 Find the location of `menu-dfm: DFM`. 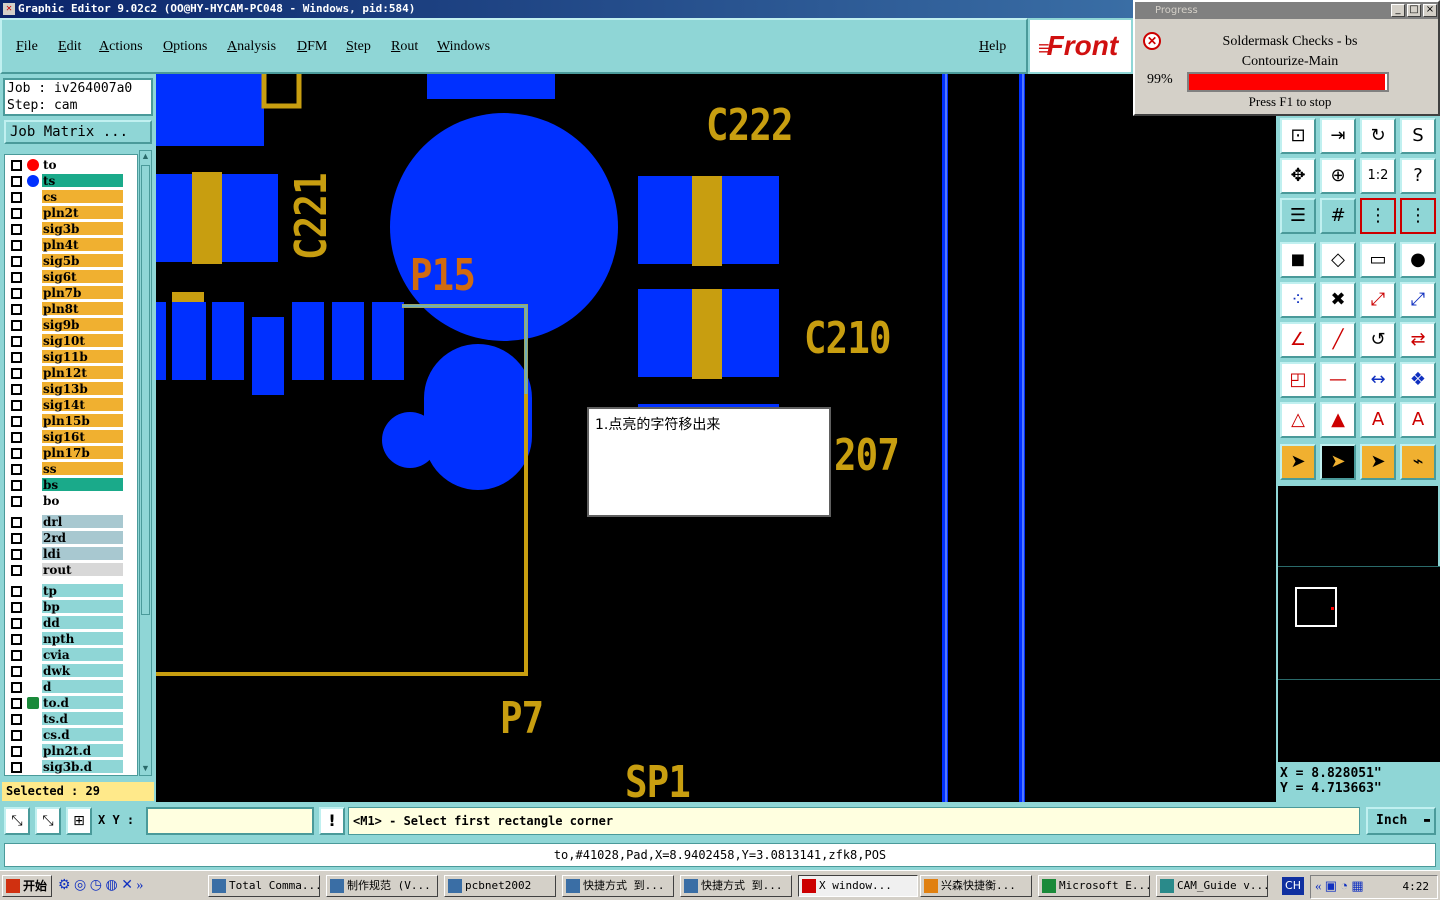

menu-dfm: DFM is located at coordinates (312, 47).